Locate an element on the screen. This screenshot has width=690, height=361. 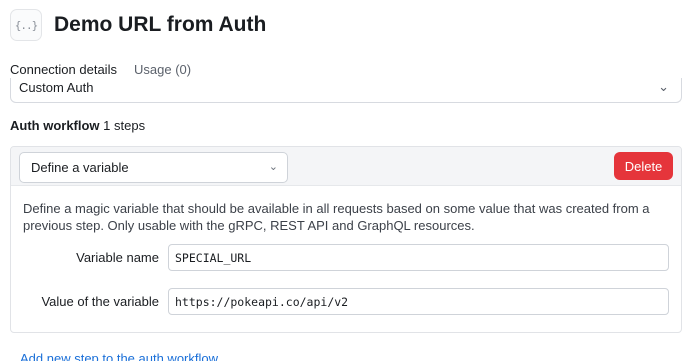
variable-name-row: Variable name is located at coordinates (346, 257).